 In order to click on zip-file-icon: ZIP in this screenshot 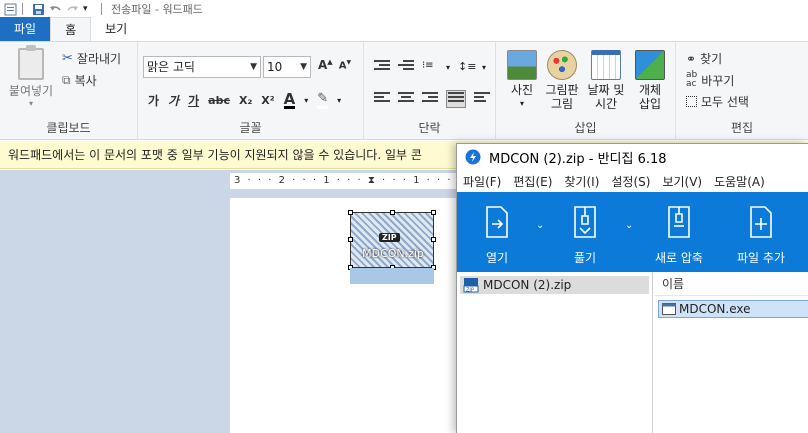, I will do `click(471, 285)`.